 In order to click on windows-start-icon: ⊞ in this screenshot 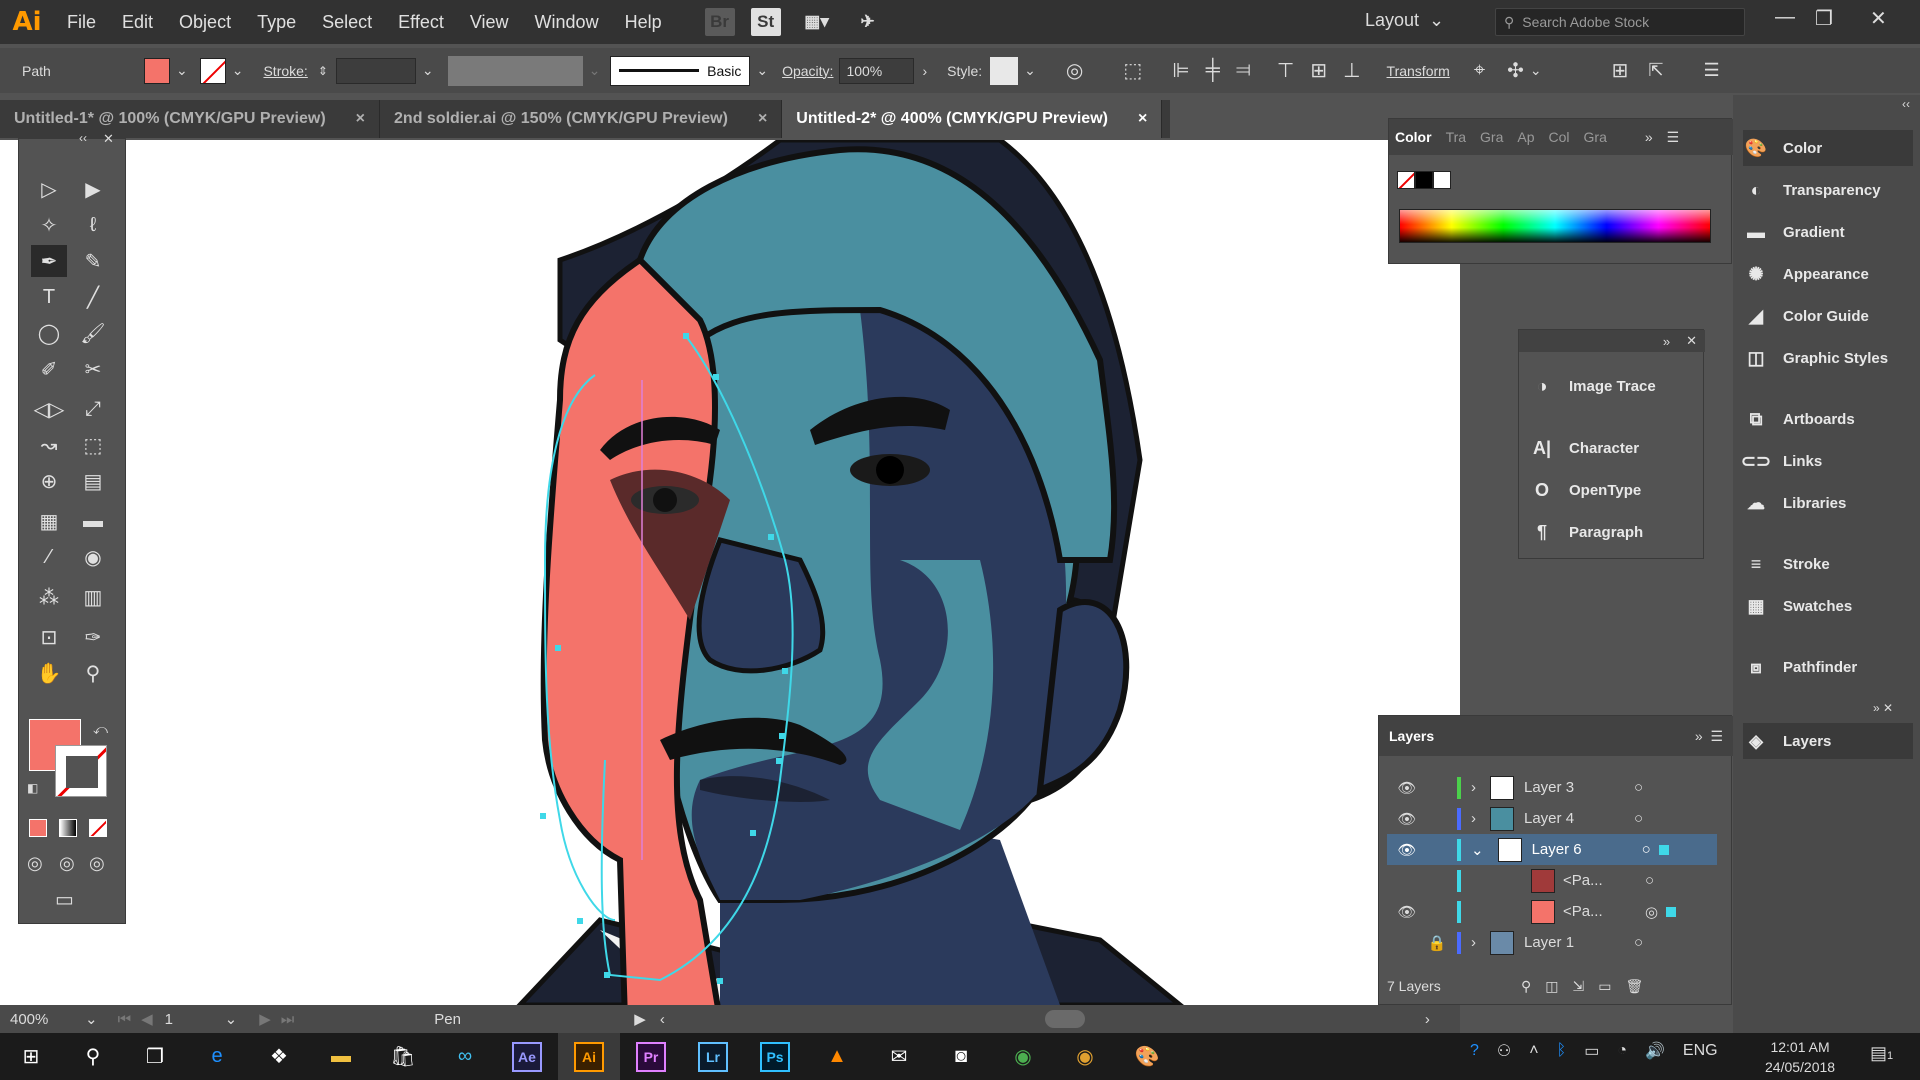, I will do `click(31, 1056)`.